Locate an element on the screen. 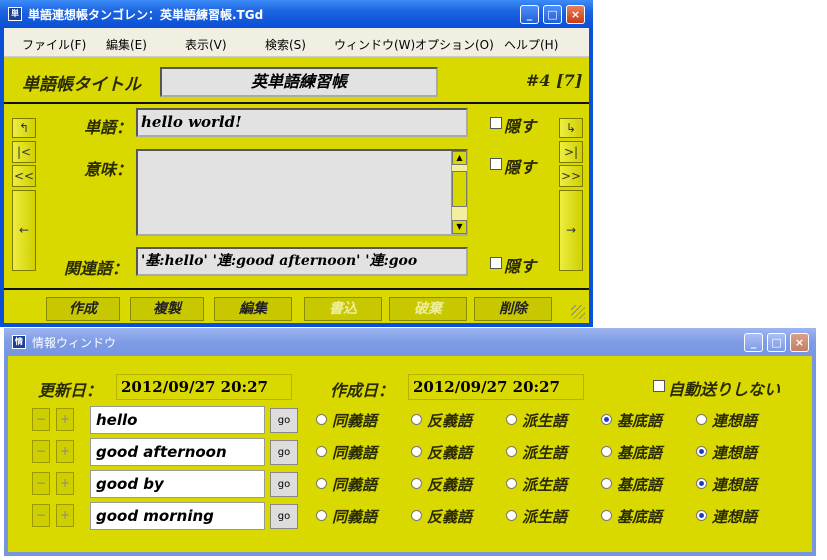 The image size is (827, 560). maximize-button: □ is located at coordinates (552, 14).